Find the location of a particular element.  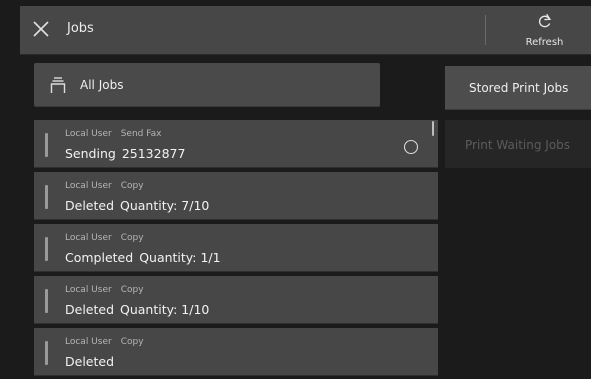

all-jobs-label: All Jobs is located at coordinates (102, 85).